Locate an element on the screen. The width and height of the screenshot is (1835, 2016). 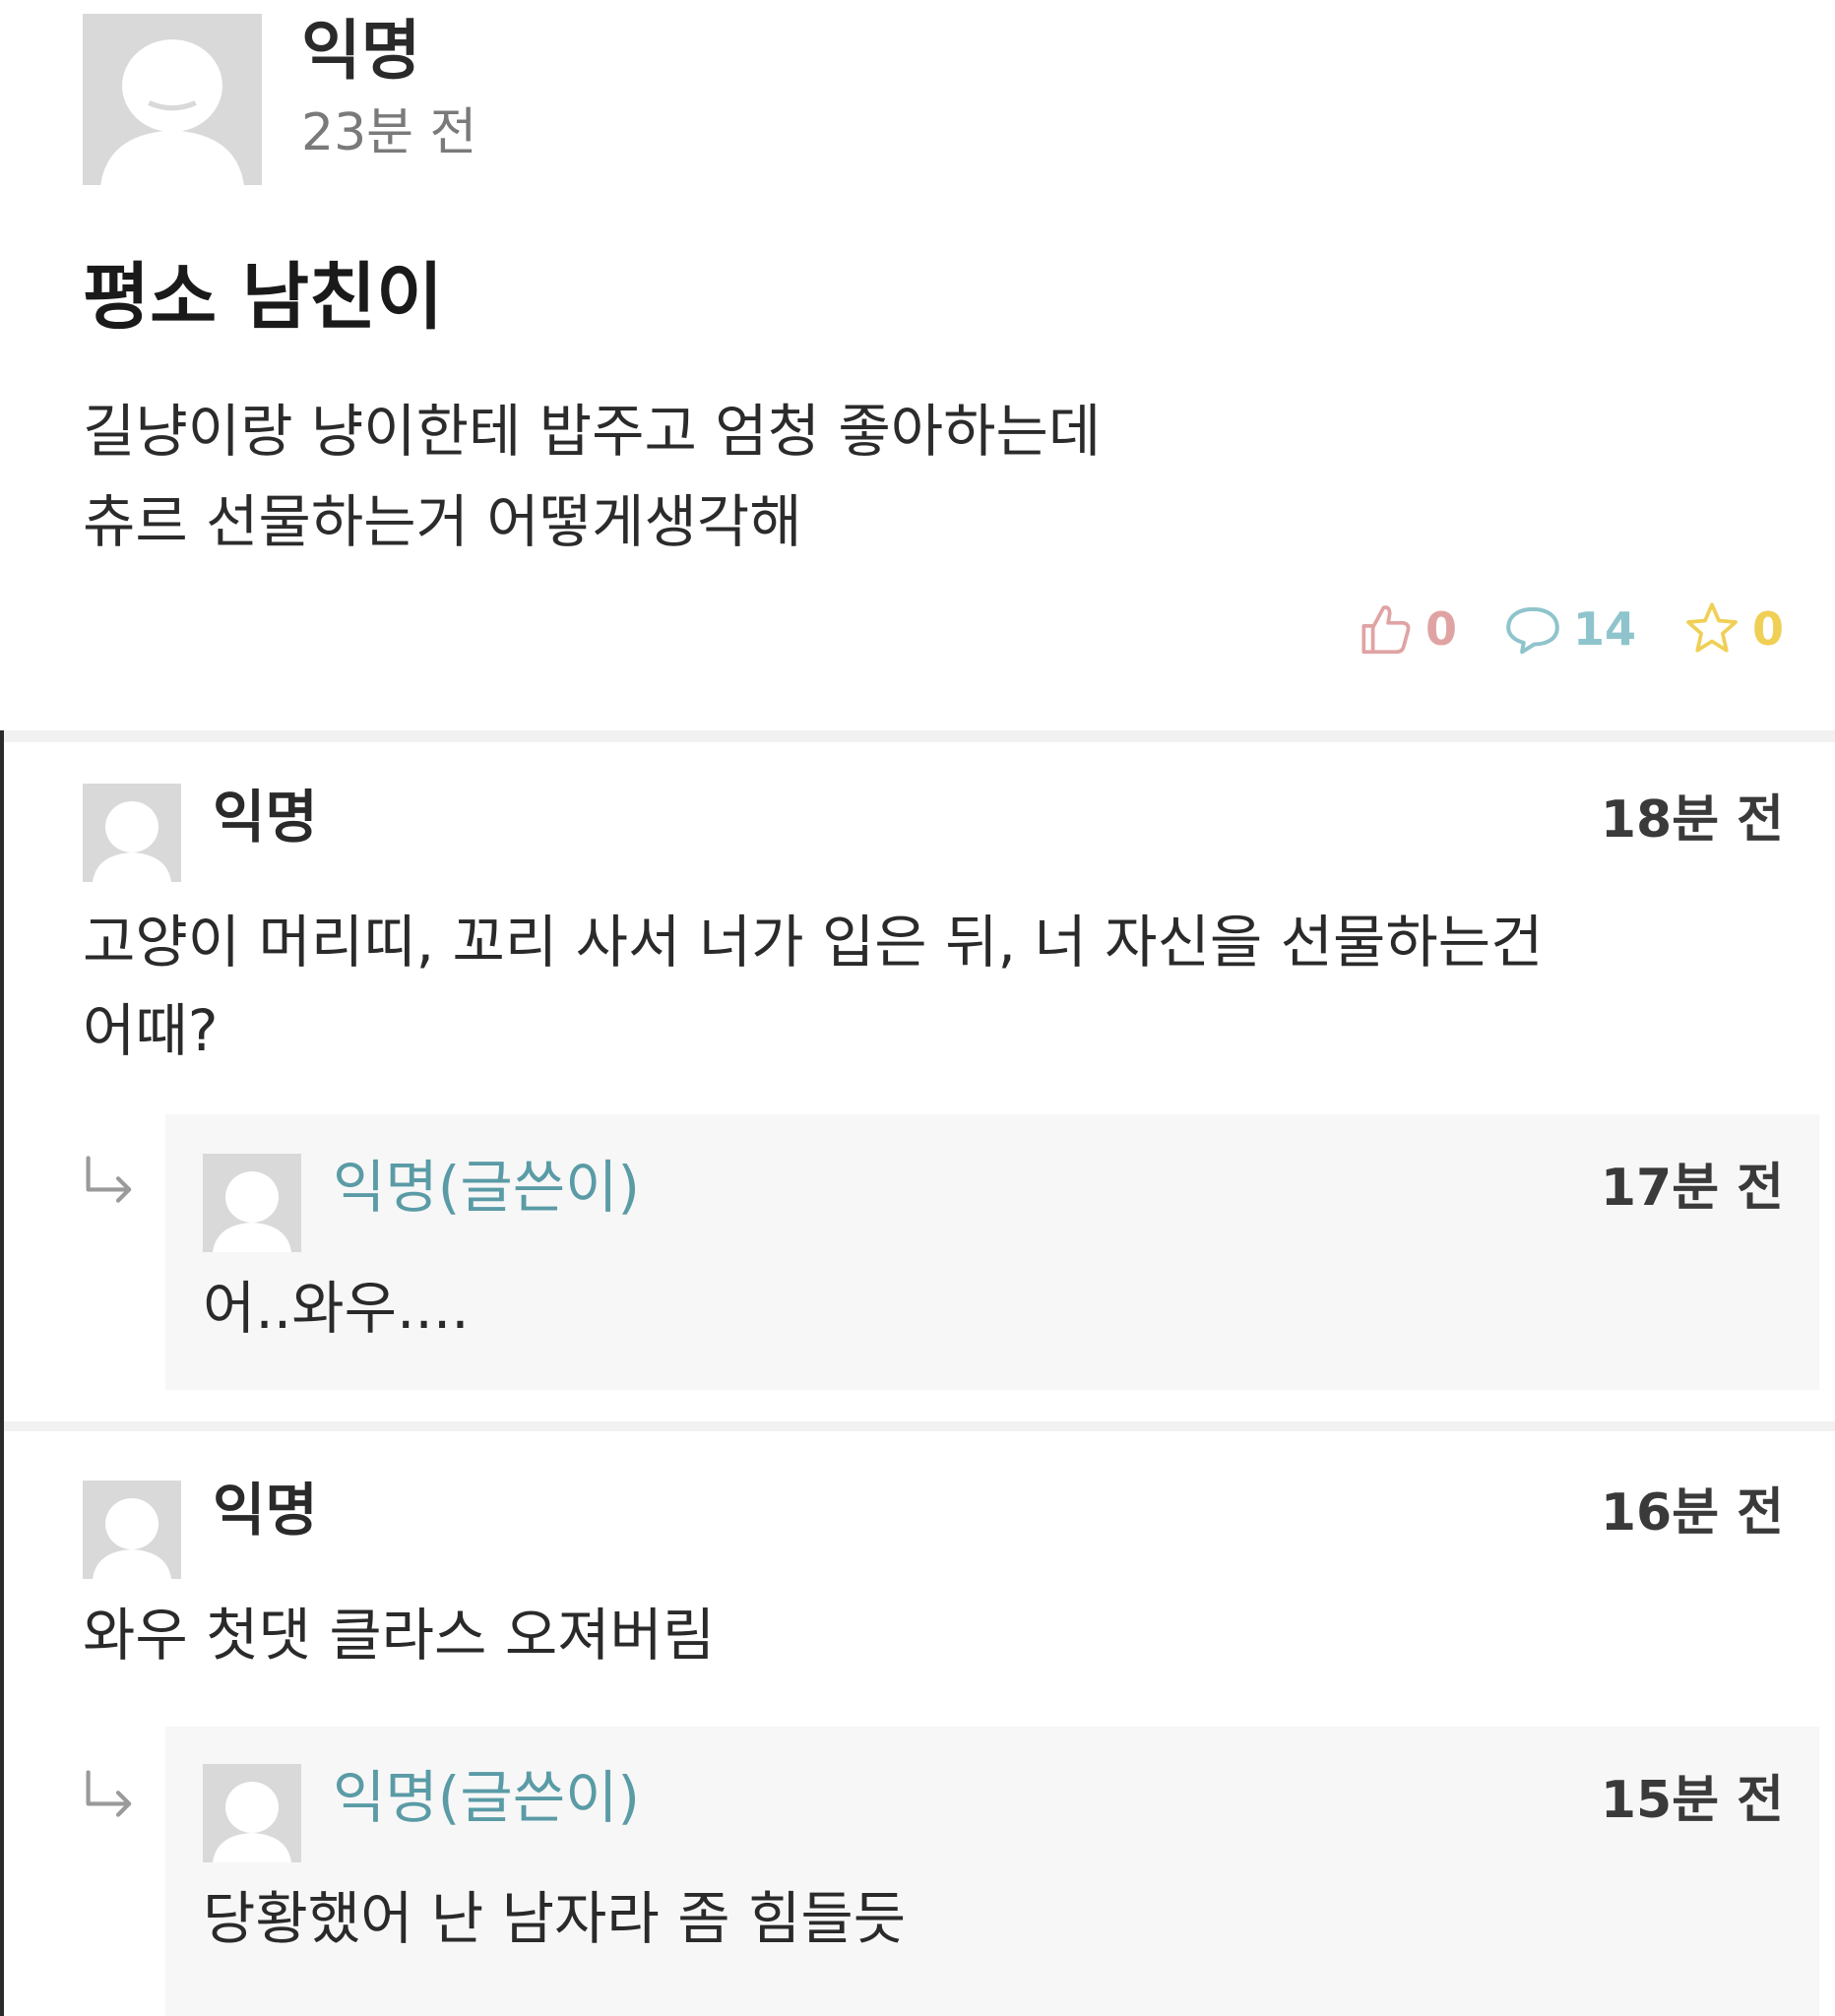
comment-text-line: 어때? is located at coordinates (151, 1030).